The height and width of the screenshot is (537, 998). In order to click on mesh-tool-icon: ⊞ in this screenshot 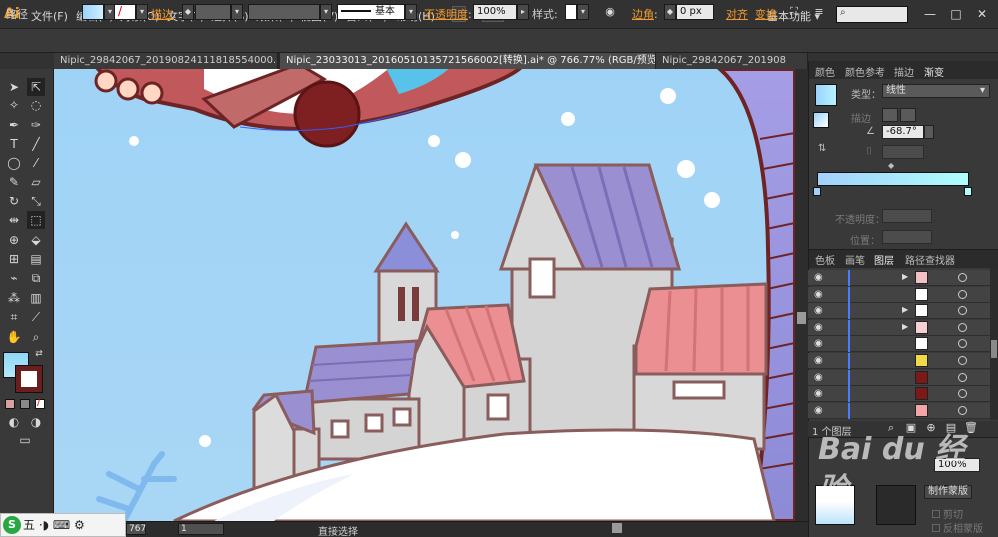, I will do `click(14, 259)`.